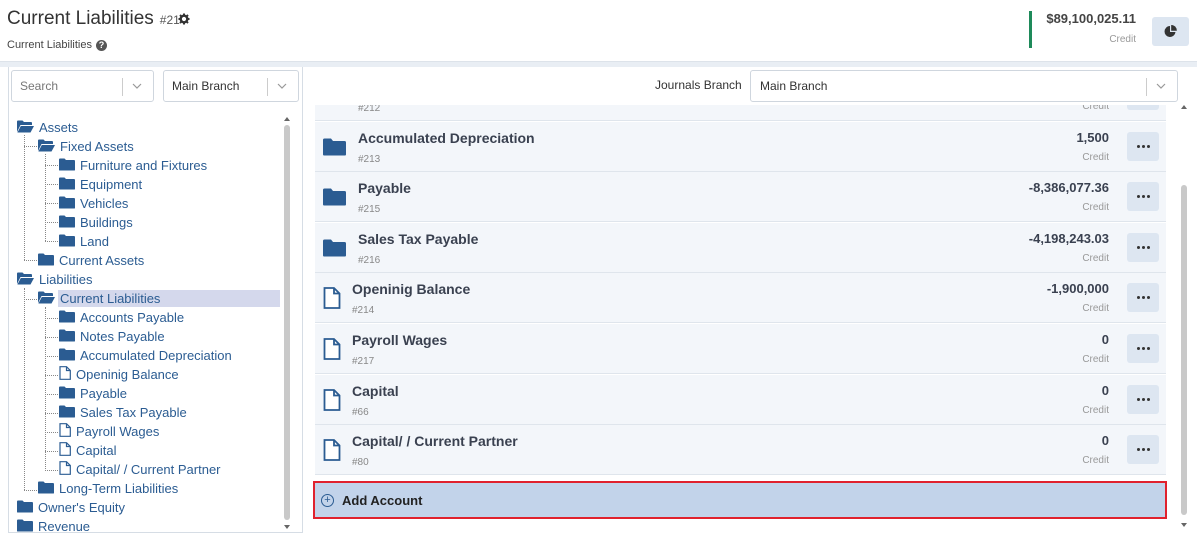  I want to click on account-balance: -4,198,243.03, so click(1068, 238).